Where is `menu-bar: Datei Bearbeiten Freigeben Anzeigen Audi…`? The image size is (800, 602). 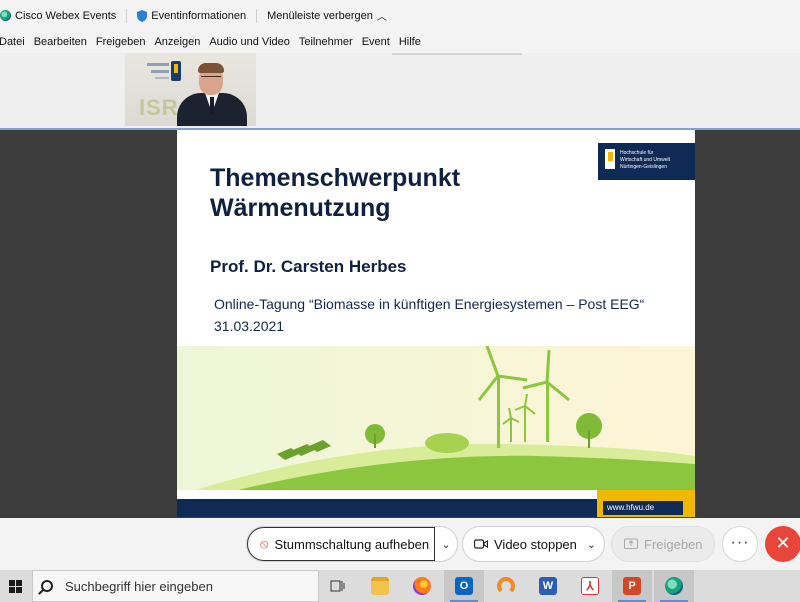 menu-bar: Datei Bearbeiten Freigeben Anzeigen Audi… is located at coordinates (400, 42).